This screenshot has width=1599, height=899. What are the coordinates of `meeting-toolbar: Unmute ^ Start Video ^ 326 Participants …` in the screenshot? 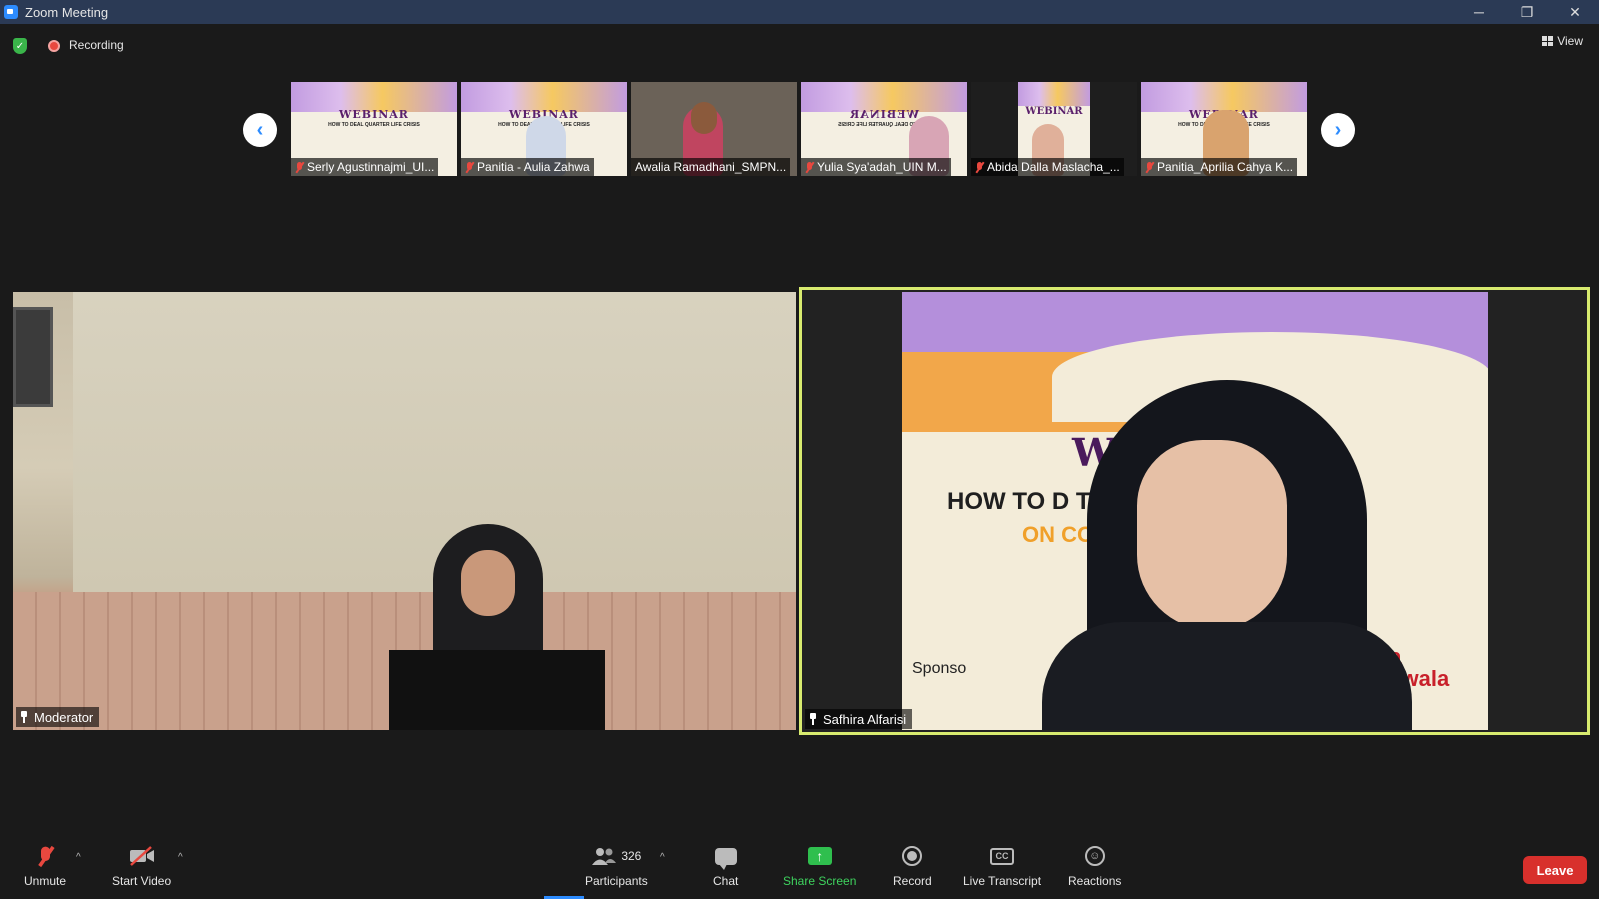 It's located at (799, 870).